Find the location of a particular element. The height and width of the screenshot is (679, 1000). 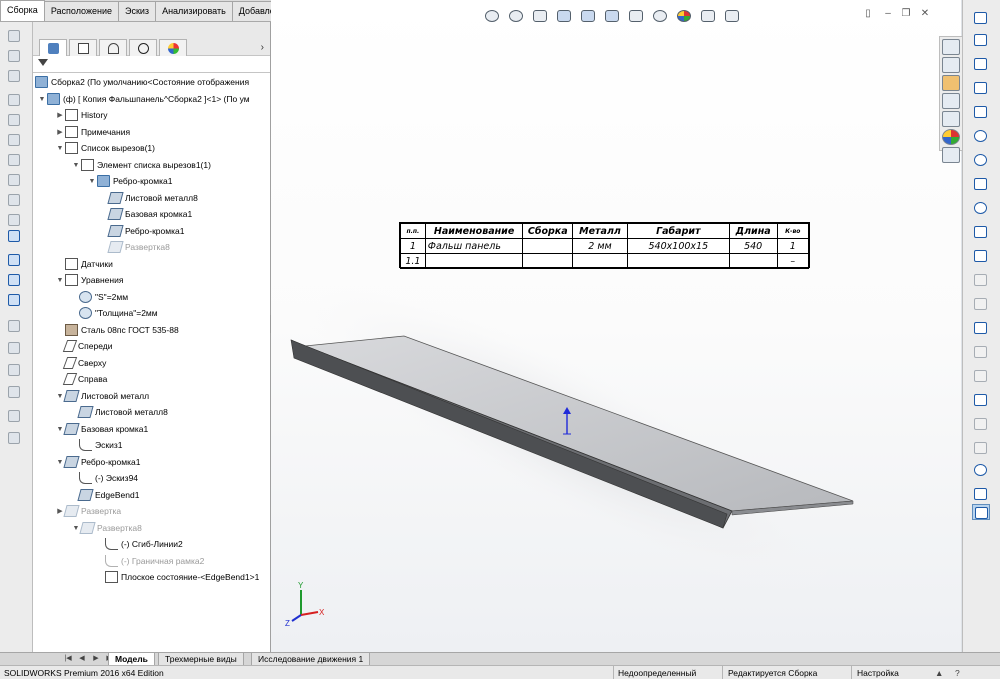

table-row: 1 Фальш панель 2 мм 540x100x15 540 1 is located at coordinates (605, 246).